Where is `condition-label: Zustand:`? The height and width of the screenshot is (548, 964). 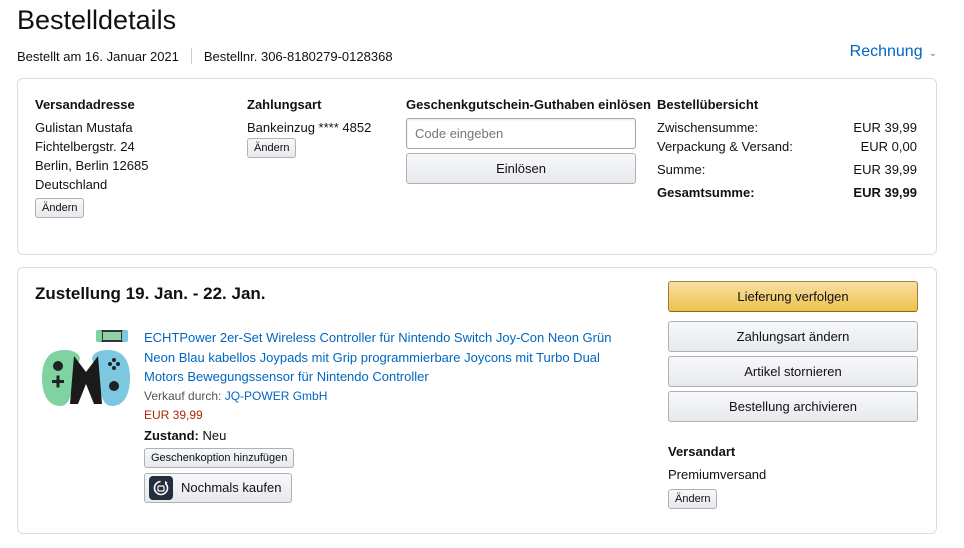 condition-label: Zustand: is located at coordinates (171, 435).